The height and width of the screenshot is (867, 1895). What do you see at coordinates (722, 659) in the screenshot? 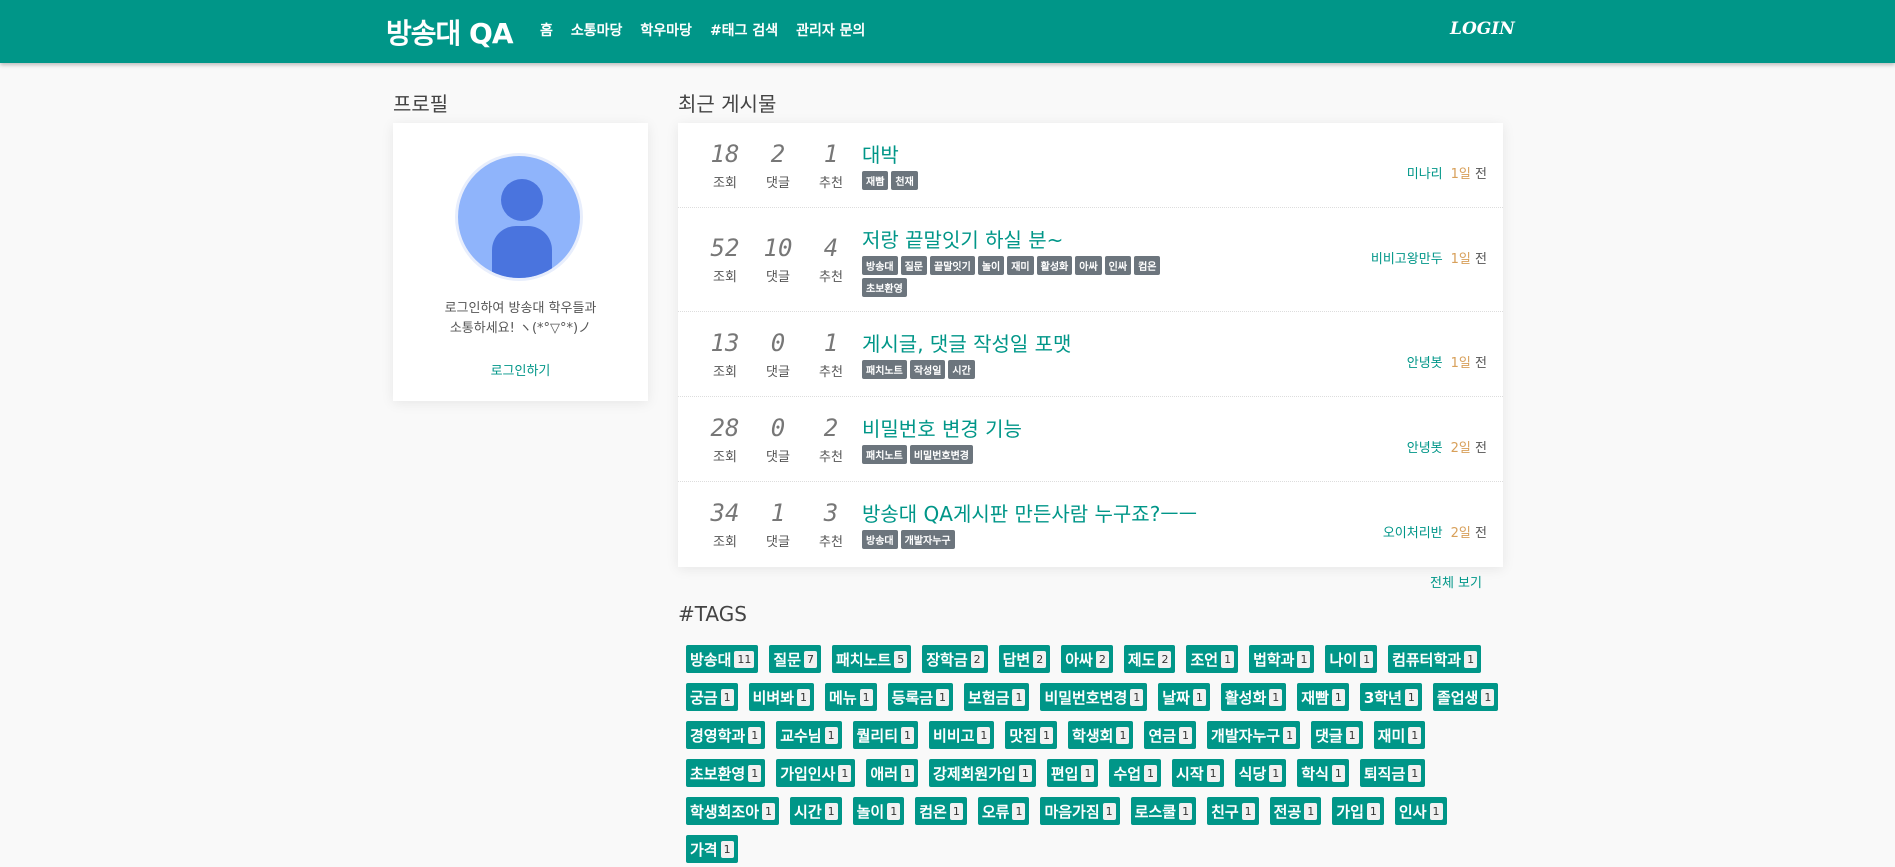
I see `tag-chip: 방송대 11` at bounding box center [722, 659].